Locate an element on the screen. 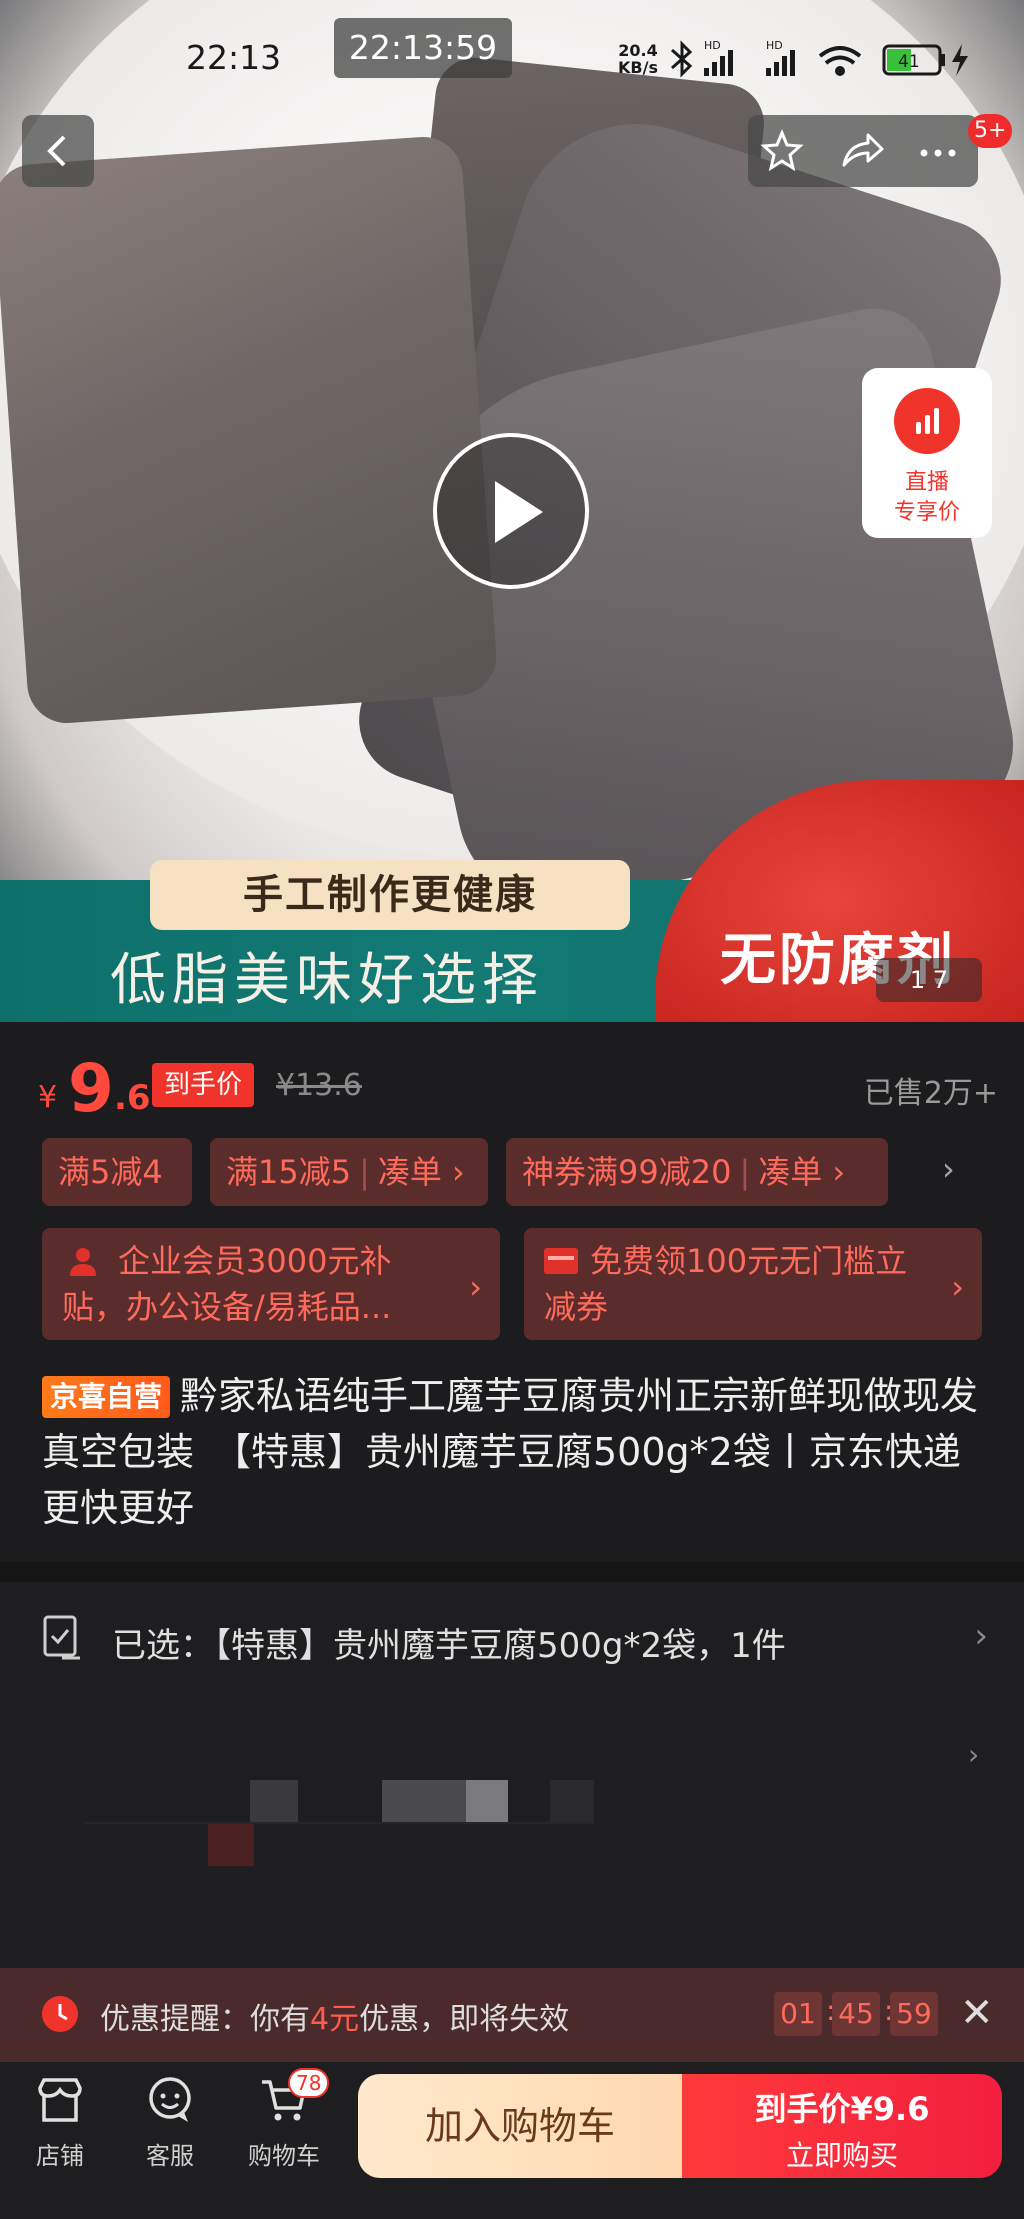  net-speed-value: 20.4 is located at coordinates (638, 50).